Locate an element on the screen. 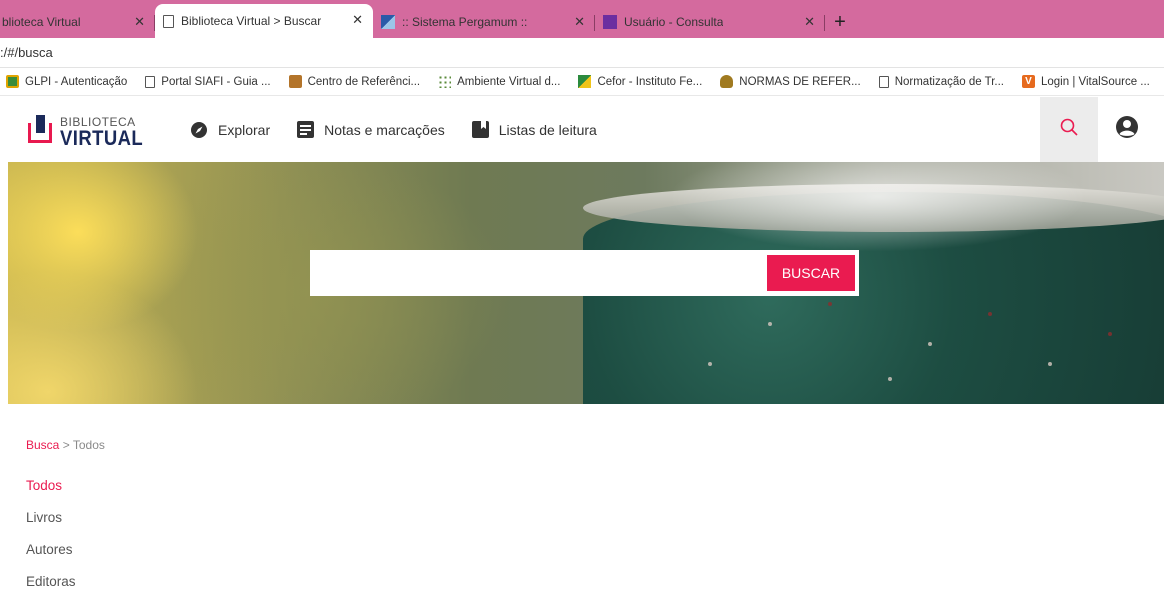 The height and width of the screenshot is (606, 1164). crest-icon is located at coordinates (727, 81).